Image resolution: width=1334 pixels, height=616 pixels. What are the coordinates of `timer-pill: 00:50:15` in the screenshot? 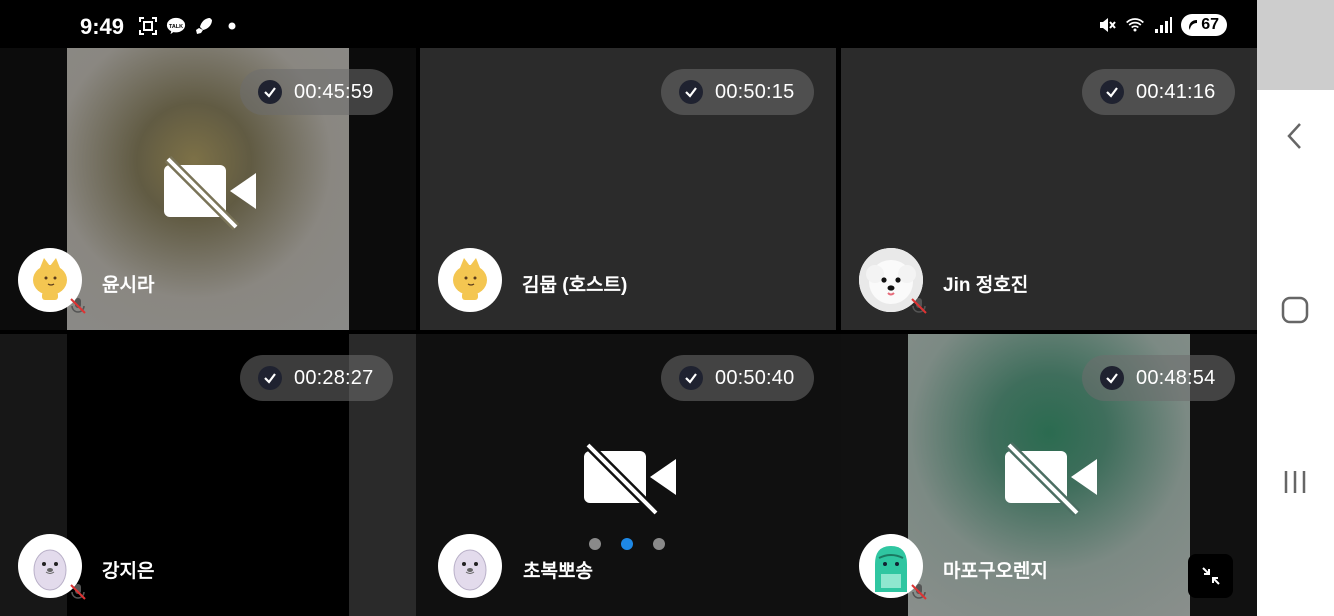 It's located at (738, 92).